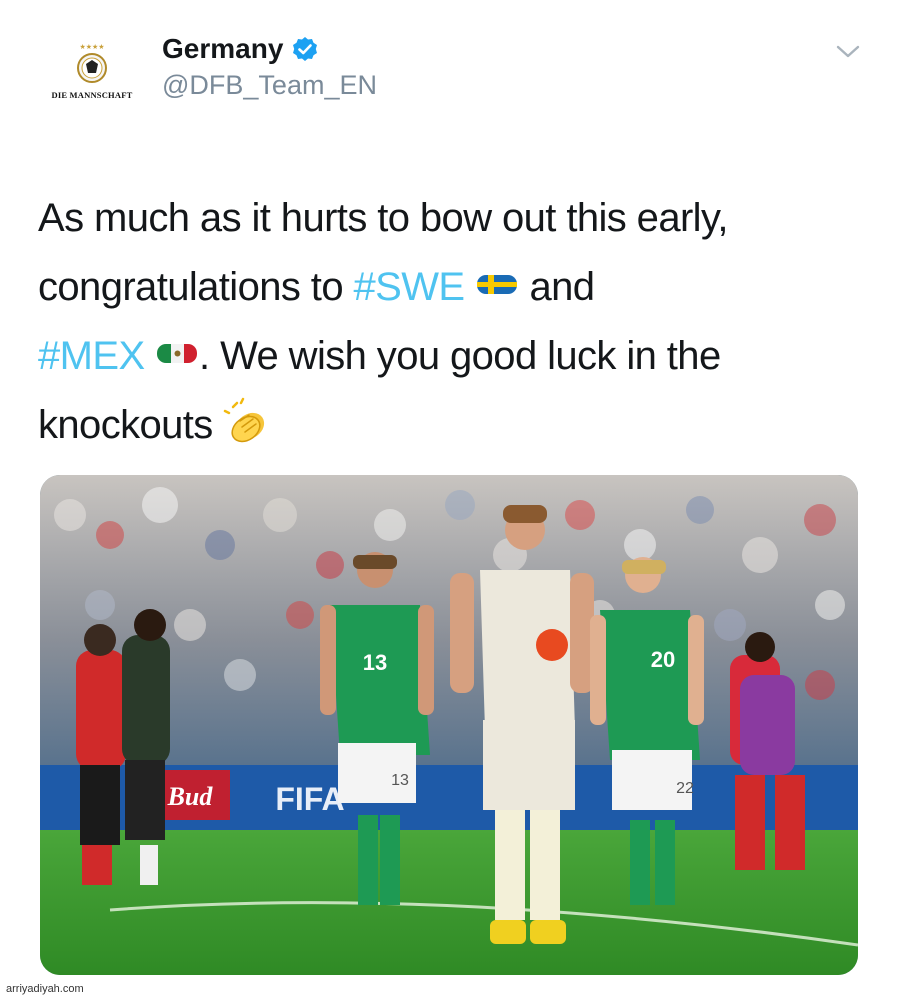 The width and height of the screenshot is (898, 1000). What do you see at coordinates (400, 780) in the screenshot?
I see `shorts-number-13: 13` at bounding box center [400, 780].